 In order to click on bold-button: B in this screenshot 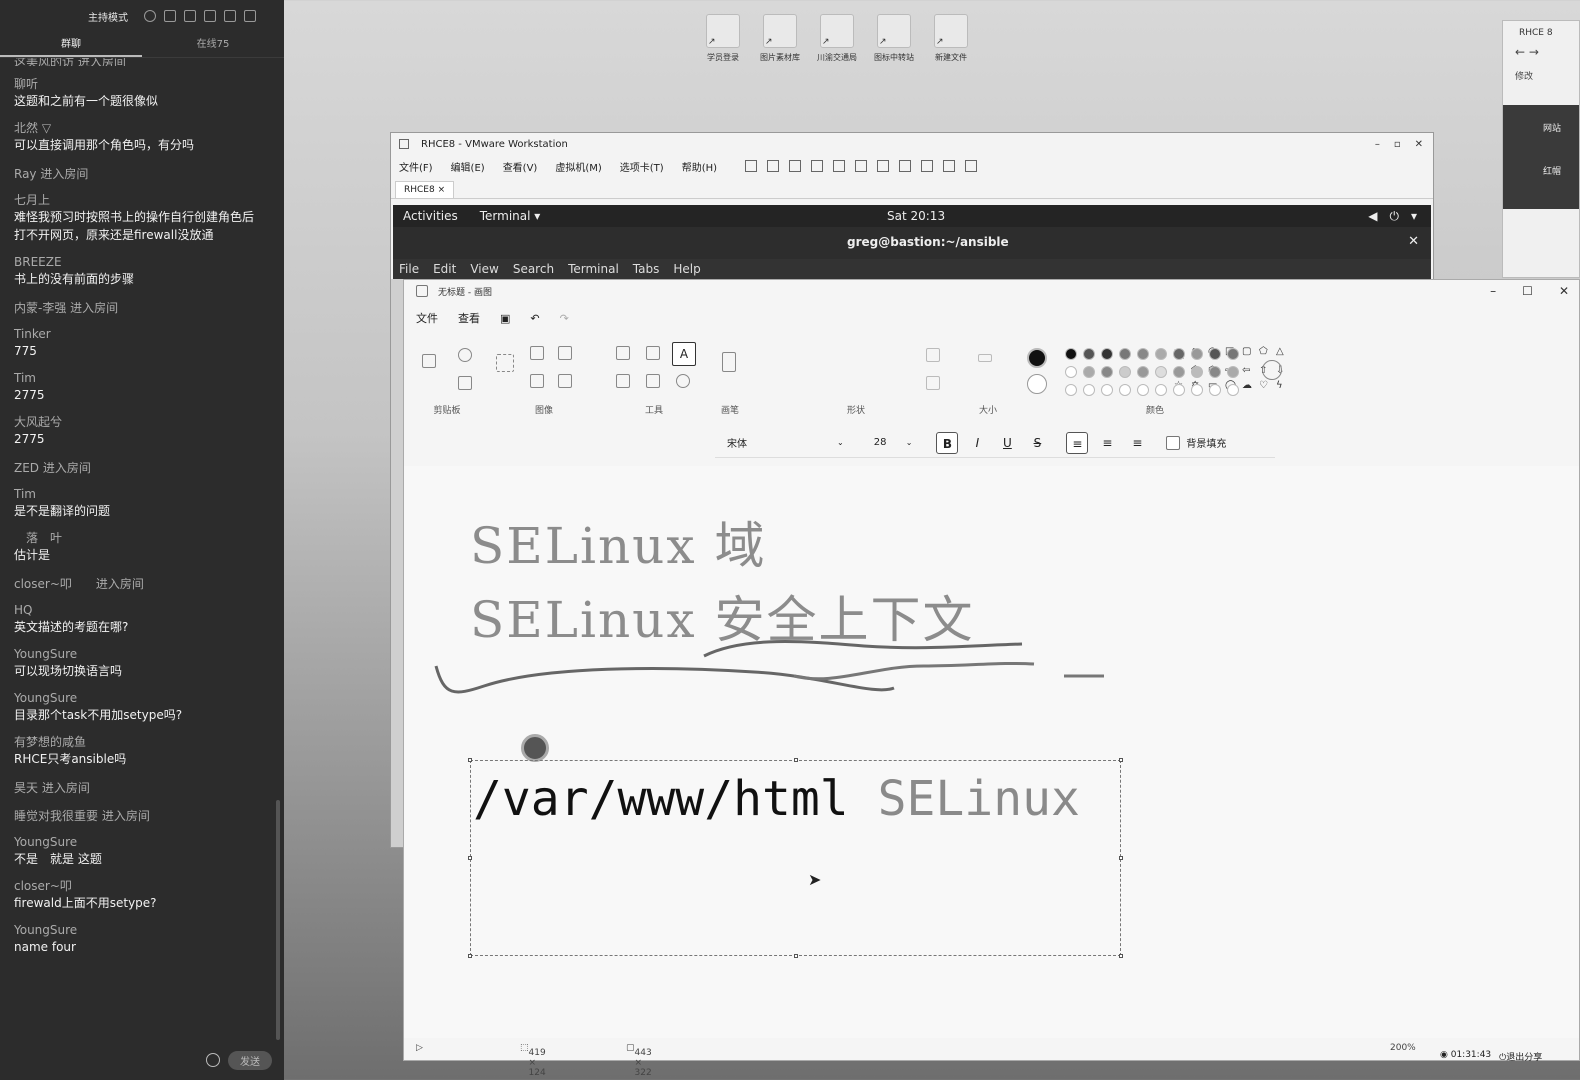, I will do `click(947, 442)`.